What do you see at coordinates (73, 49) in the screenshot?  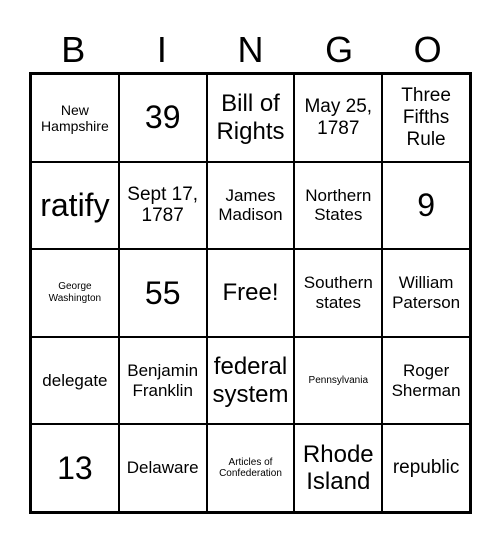 I see `header-letter-b: B` at bounding box center [73, 49].